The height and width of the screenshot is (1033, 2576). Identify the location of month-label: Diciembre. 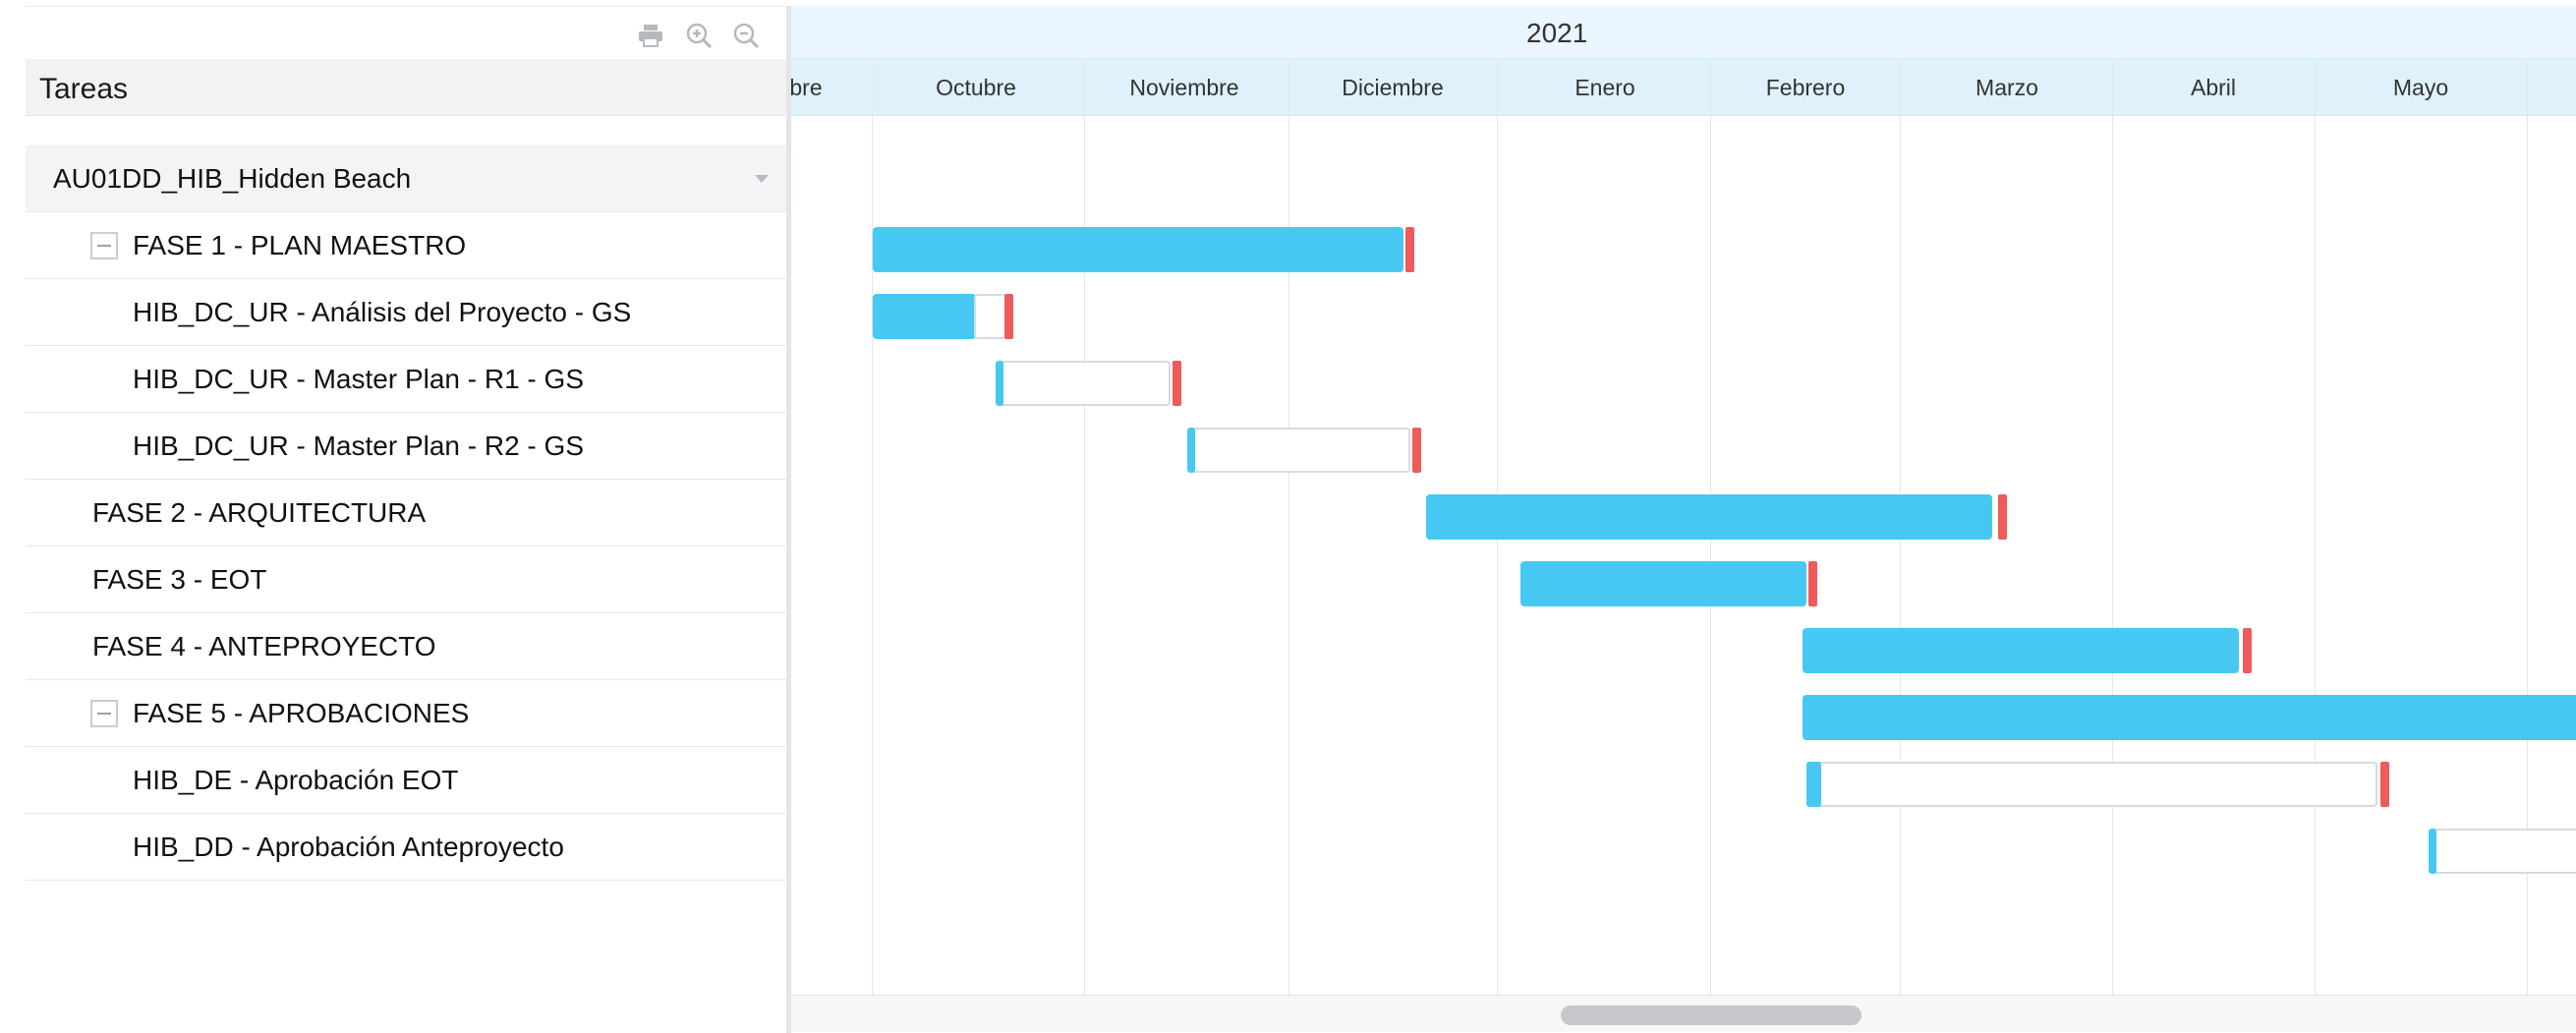
(1393, 87).